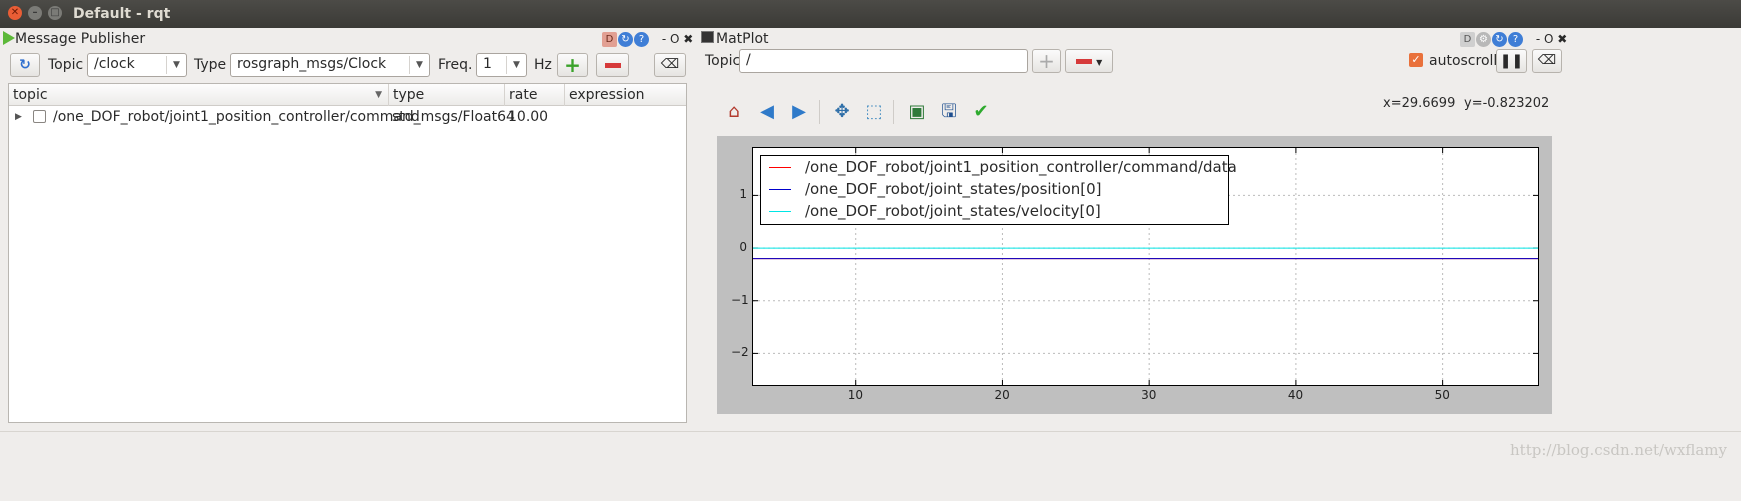 Image resolution: width=1741 pixels, height=501 pixels. I want to click on row-type: std_msgs/Float64, so click(453, 117).